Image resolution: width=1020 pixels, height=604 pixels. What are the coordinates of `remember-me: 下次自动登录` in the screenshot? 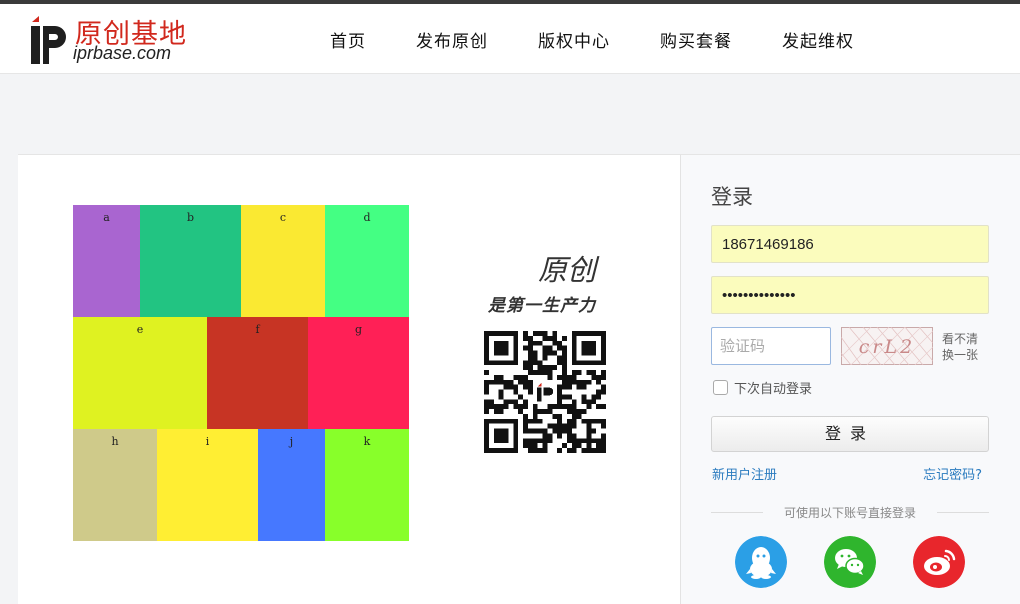 It's located at (762, 387).